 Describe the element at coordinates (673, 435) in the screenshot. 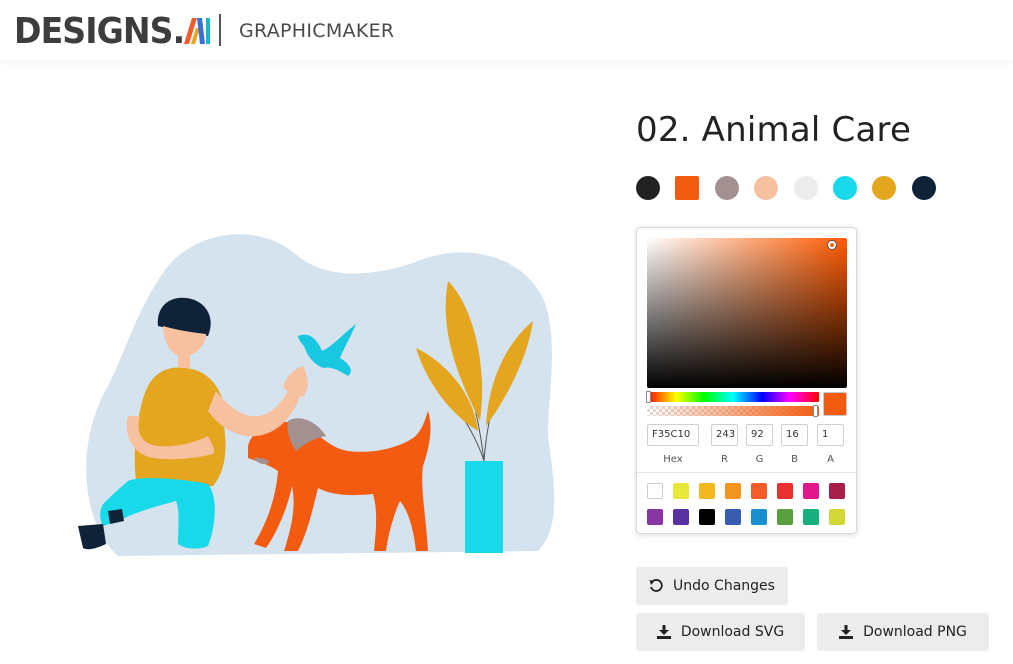

I see `hex-input: F35C10` at that location.